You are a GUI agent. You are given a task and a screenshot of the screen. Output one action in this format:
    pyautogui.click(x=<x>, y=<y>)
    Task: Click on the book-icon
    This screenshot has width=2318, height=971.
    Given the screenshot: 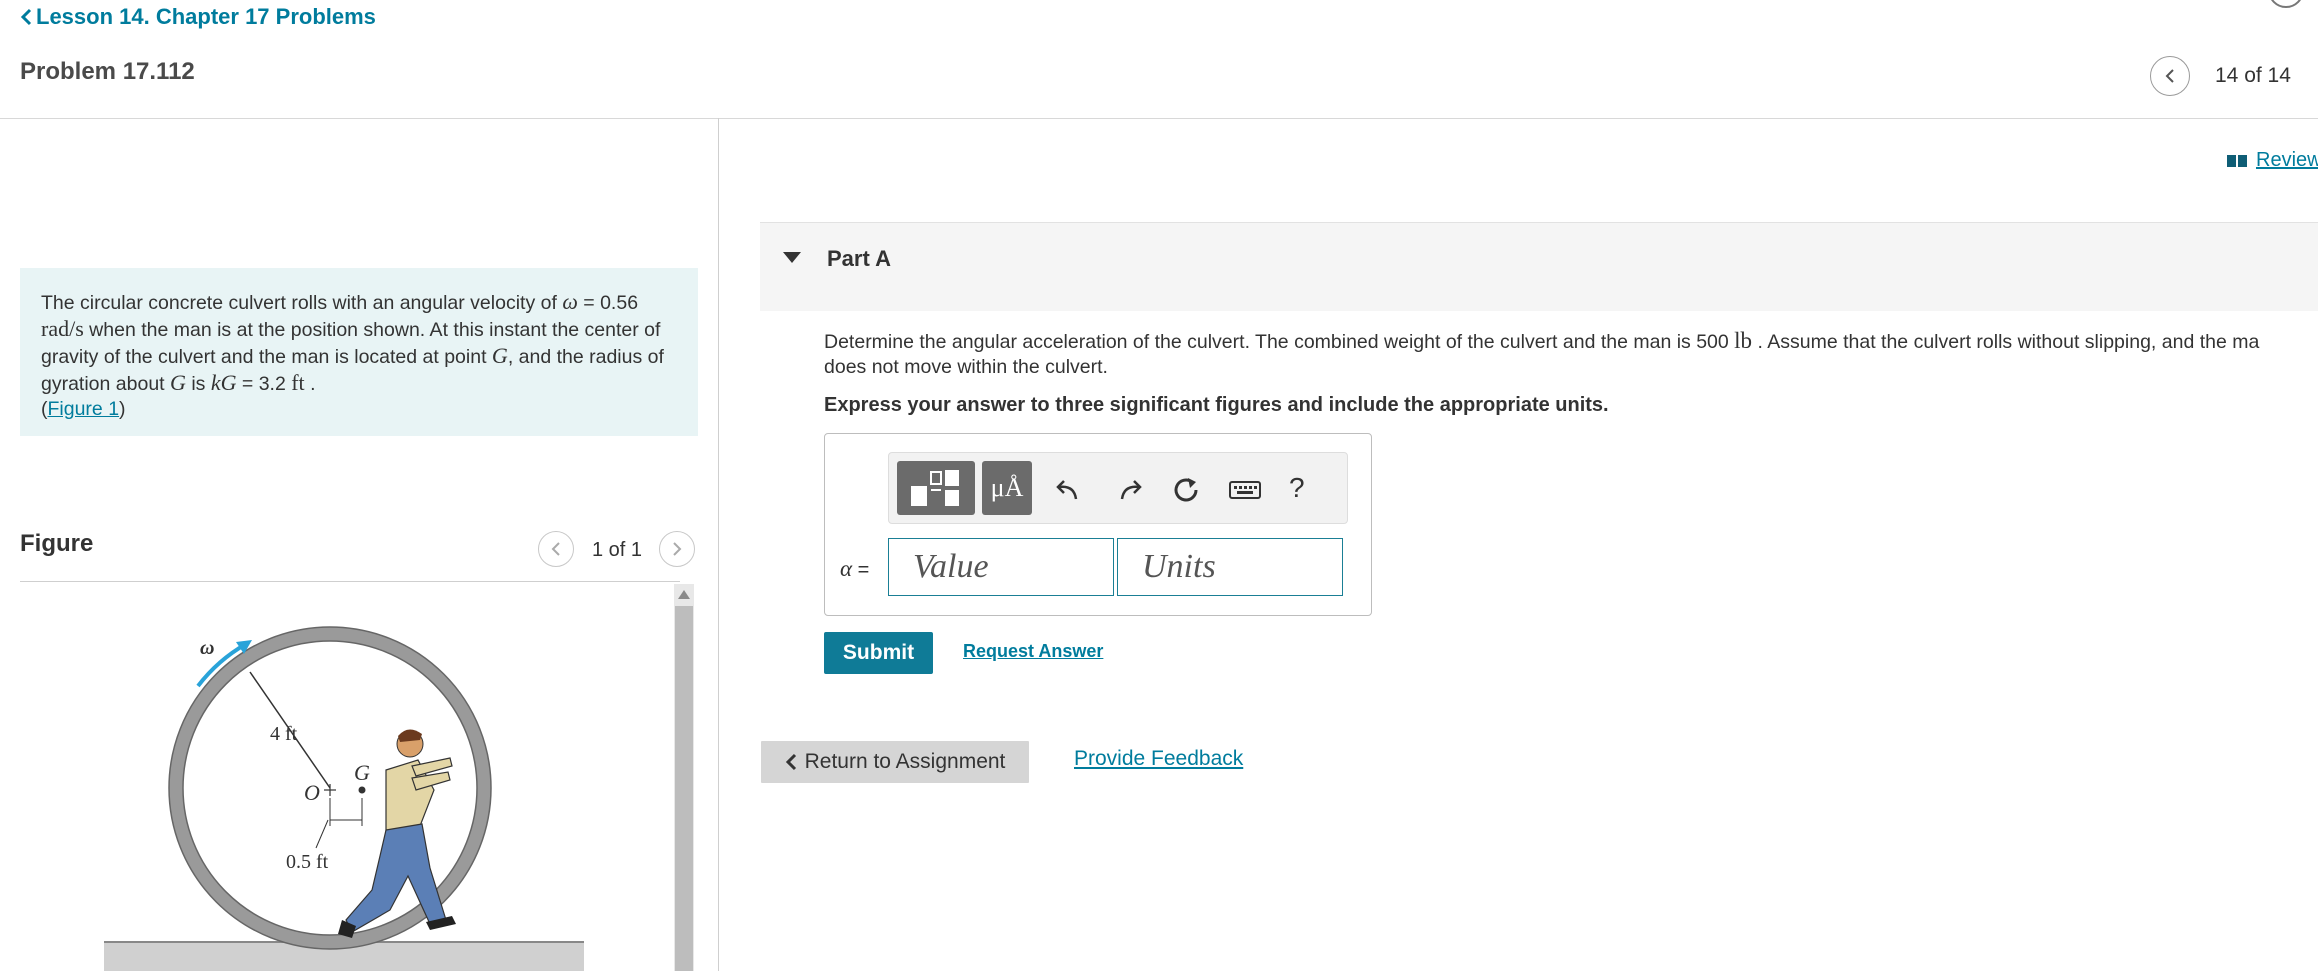 What is the action you would take?
    pyautogui.click(x=2237, y=160)
    